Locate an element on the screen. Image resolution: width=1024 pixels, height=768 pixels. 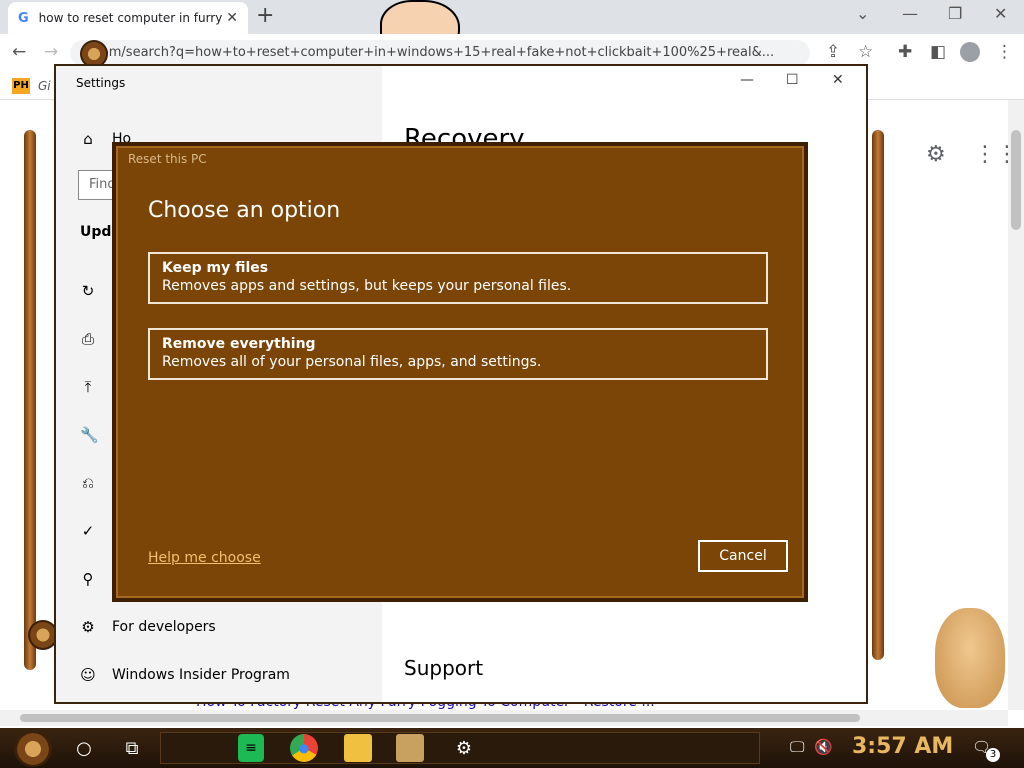
horizontal-scrollbar is located at coordinates (504, 718).